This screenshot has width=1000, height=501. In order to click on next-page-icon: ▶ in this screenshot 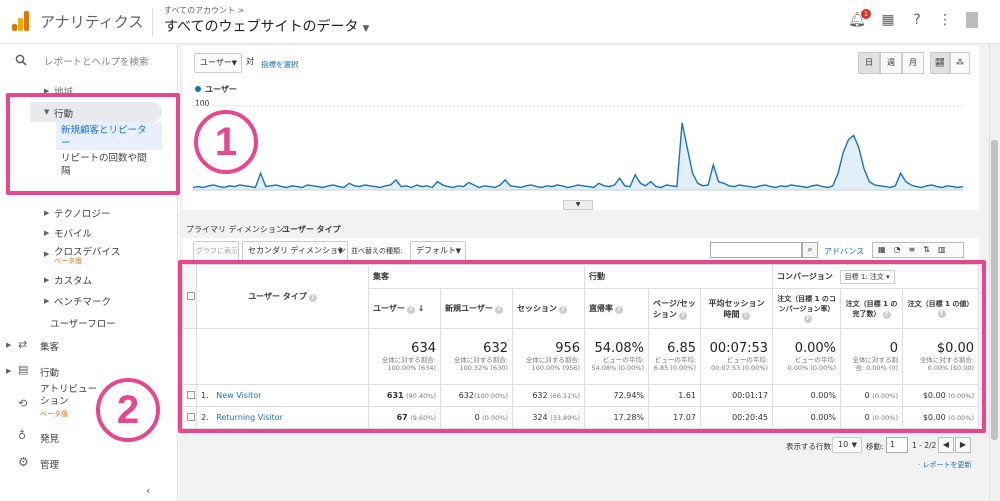, I will do `click(963, 445)`.